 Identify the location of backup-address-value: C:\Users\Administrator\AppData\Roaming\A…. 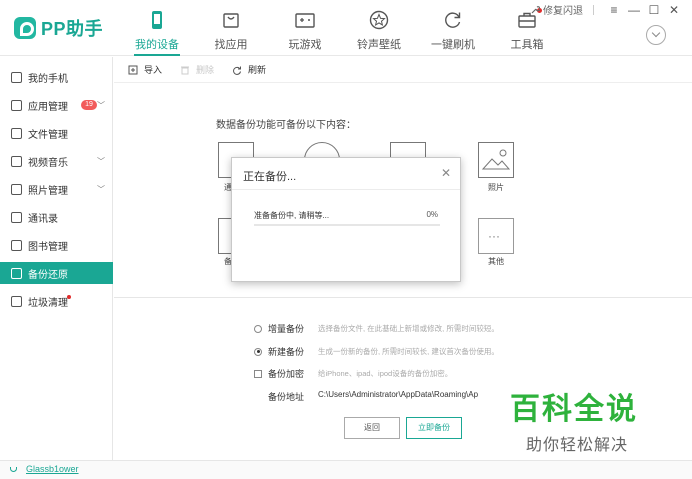
(406, 394).